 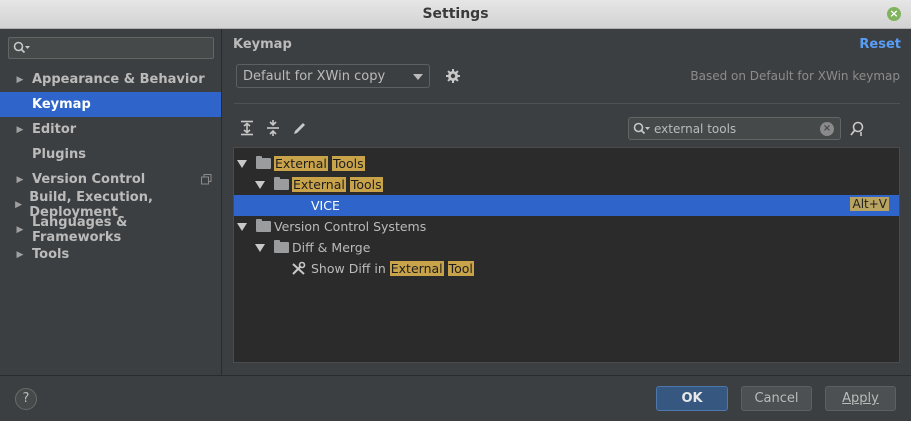 I want to click on tree-row-label: Show Diff in External Tool, so click(x=392, y=268).